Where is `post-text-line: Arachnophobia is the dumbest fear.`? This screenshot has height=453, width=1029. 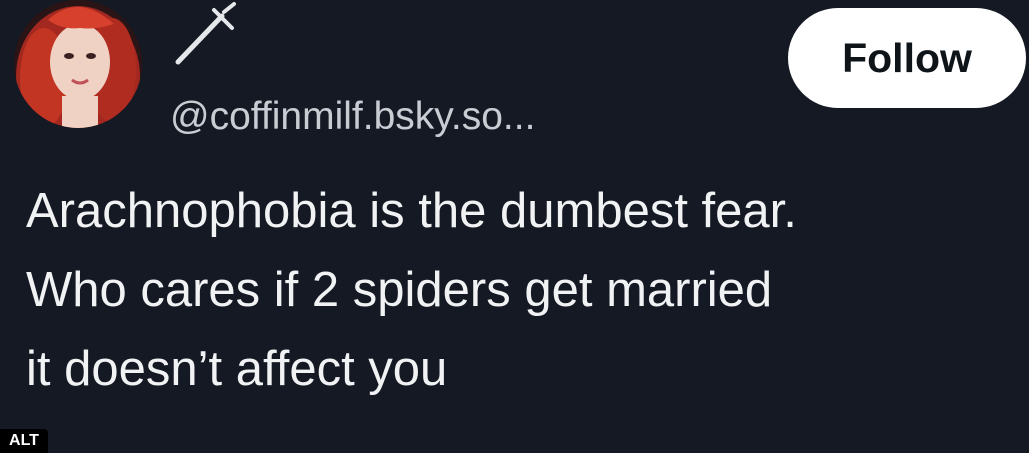
post-text-line: Arachnophobia is the dumbest fear. is located at coordinates (411, 211).